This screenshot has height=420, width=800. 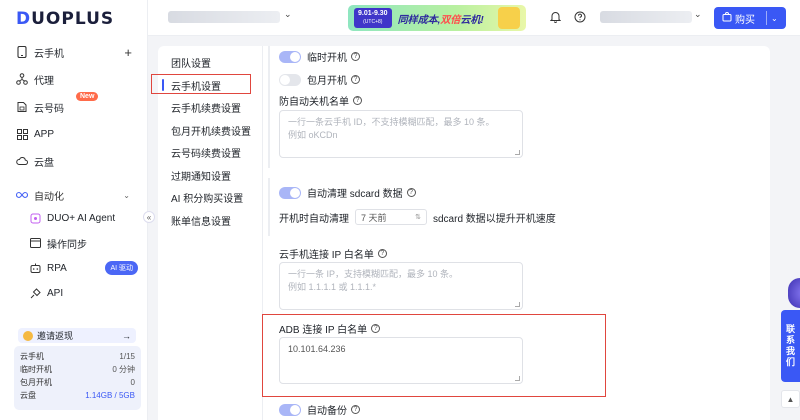 I want to click on highlight-box-adb, so click(x=434, y=355).